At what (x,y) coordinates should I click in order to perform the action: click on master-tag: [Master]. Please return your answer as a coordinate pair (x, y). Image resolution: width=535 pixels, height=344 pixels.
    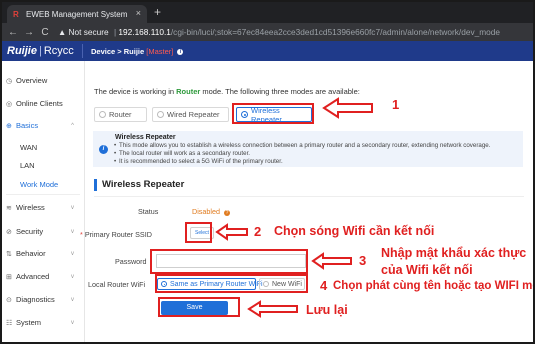
    Looking at the image, I should click on (160, 51).